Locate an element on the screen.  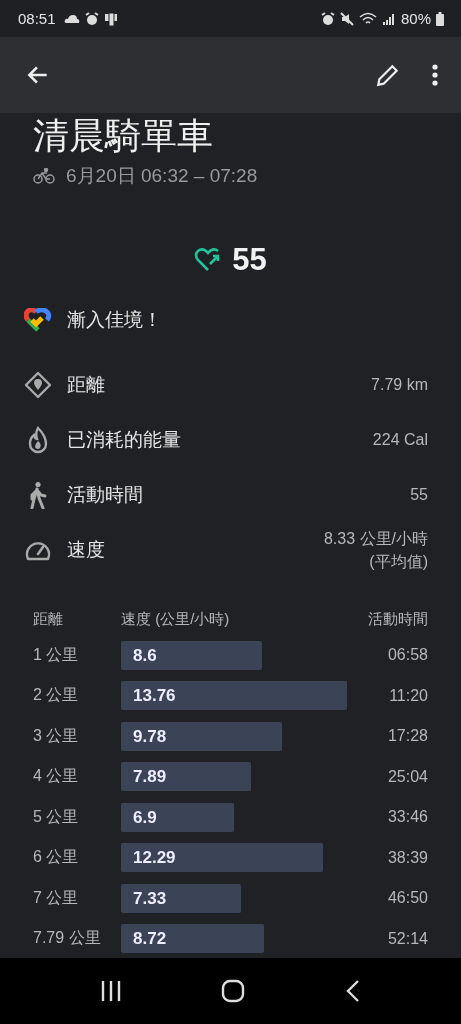
pencil-icon is located at coordinates (388, 75).